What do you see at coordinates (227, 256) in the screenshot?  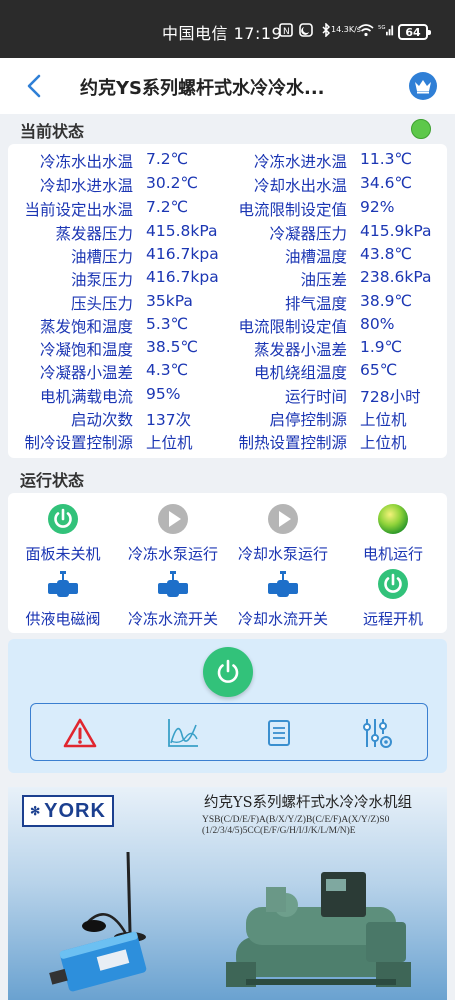 I see `status-row: 油槽压力 416.7kpa 油槽温度 43.8℃` at bounding box center [227, 256].